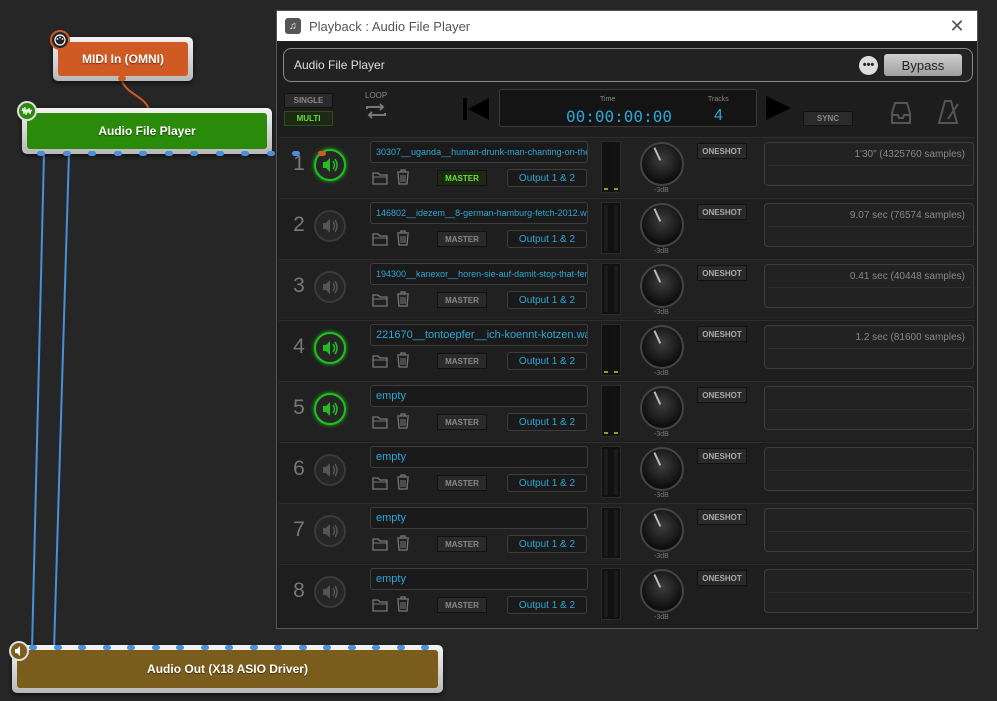 This screenshot has width=997, height=701. What do you see at coordinates (627, 26) in the screenshot?
I see `window-titlebar: ♫ Playback : Audio File Player ✕` at bounding box center [627, 26].